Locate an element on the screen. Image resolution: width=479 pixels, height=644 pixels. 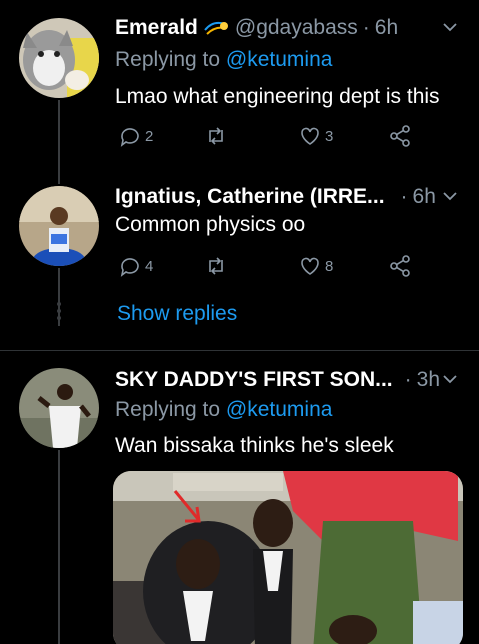
like-button: 8 is located at coordinates (315, 266).